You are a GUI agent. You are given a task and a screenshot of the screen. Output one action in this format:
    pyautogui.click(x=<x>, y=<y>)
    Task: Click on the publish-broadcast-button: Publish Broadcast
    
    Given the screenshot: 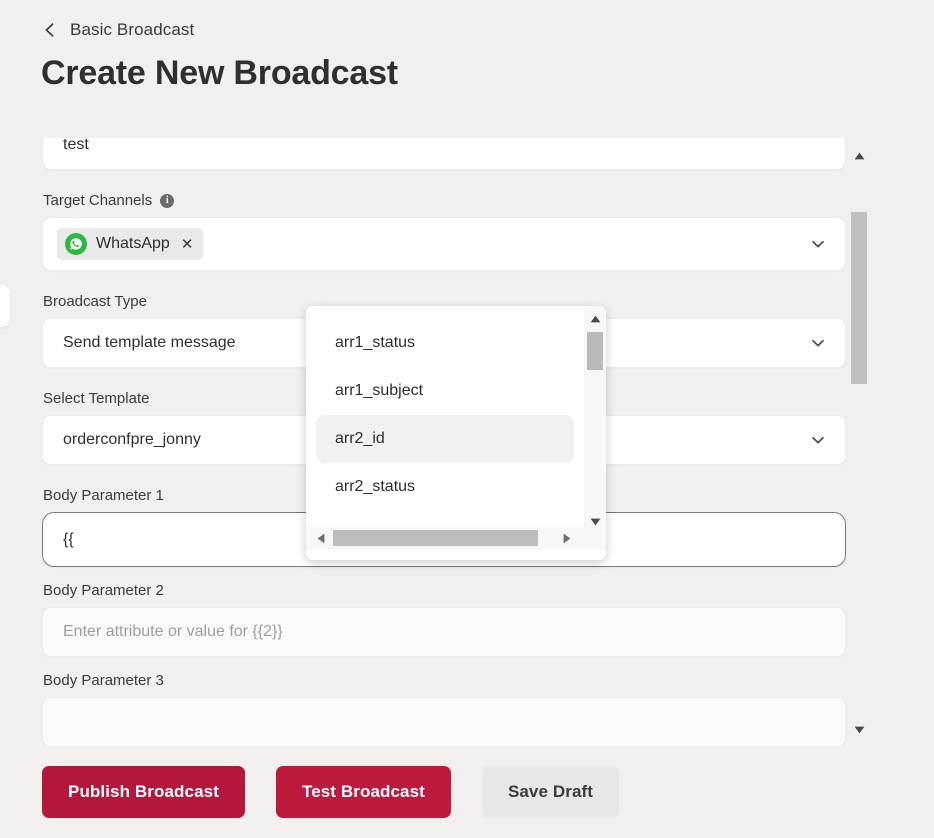 What is the action you would take?
    pyautogui.click(x=143, y=792)
    